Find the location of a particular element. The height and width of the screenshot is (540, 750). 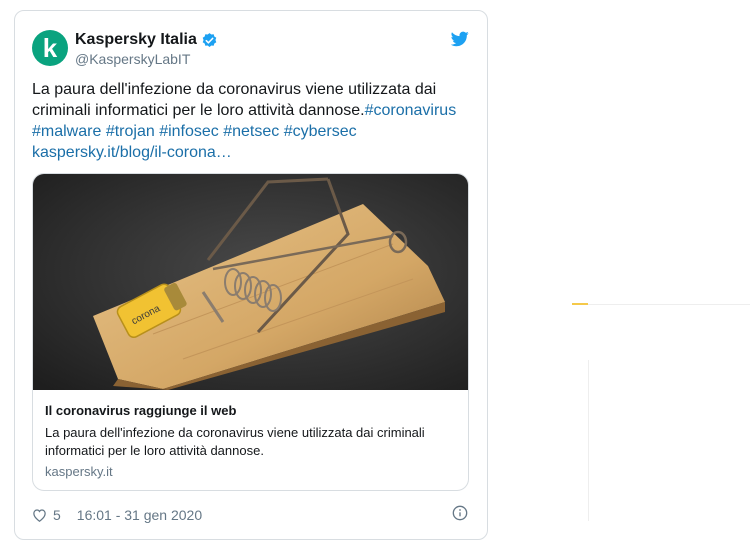

twitter-bird-icon is located at coordinates (460, 39).